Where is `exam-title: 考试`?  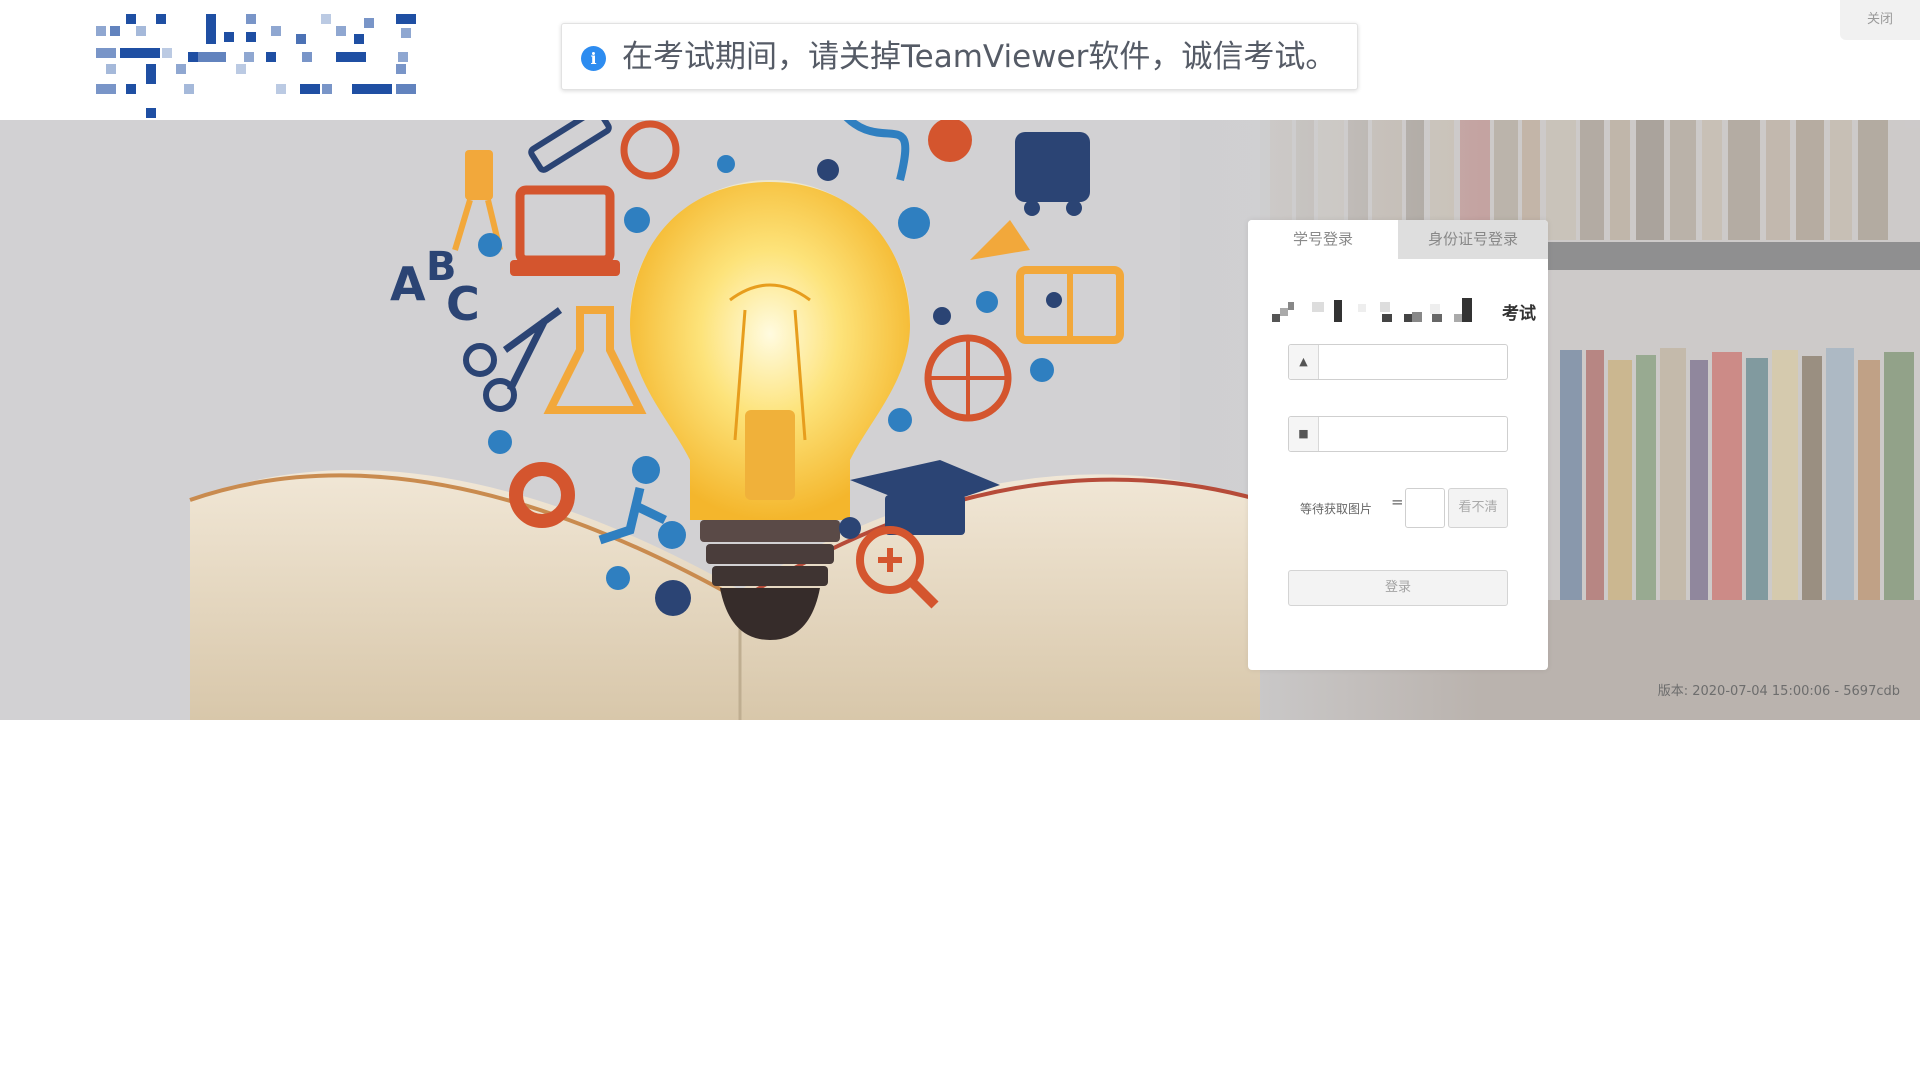
exam-title: 考试 is located at coordinates (1404, 311).